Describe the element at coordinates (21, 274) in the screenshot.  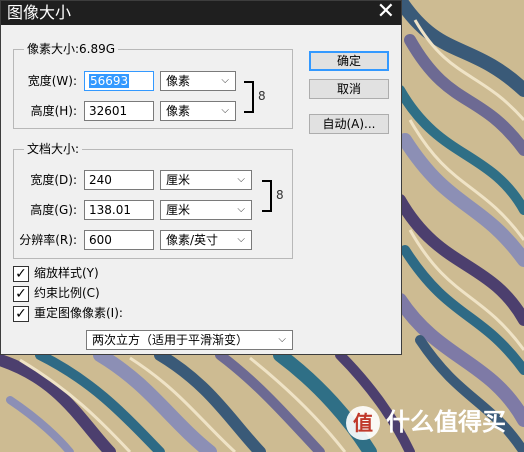
I see `scale-styles-checkbox: ✓` at that location.